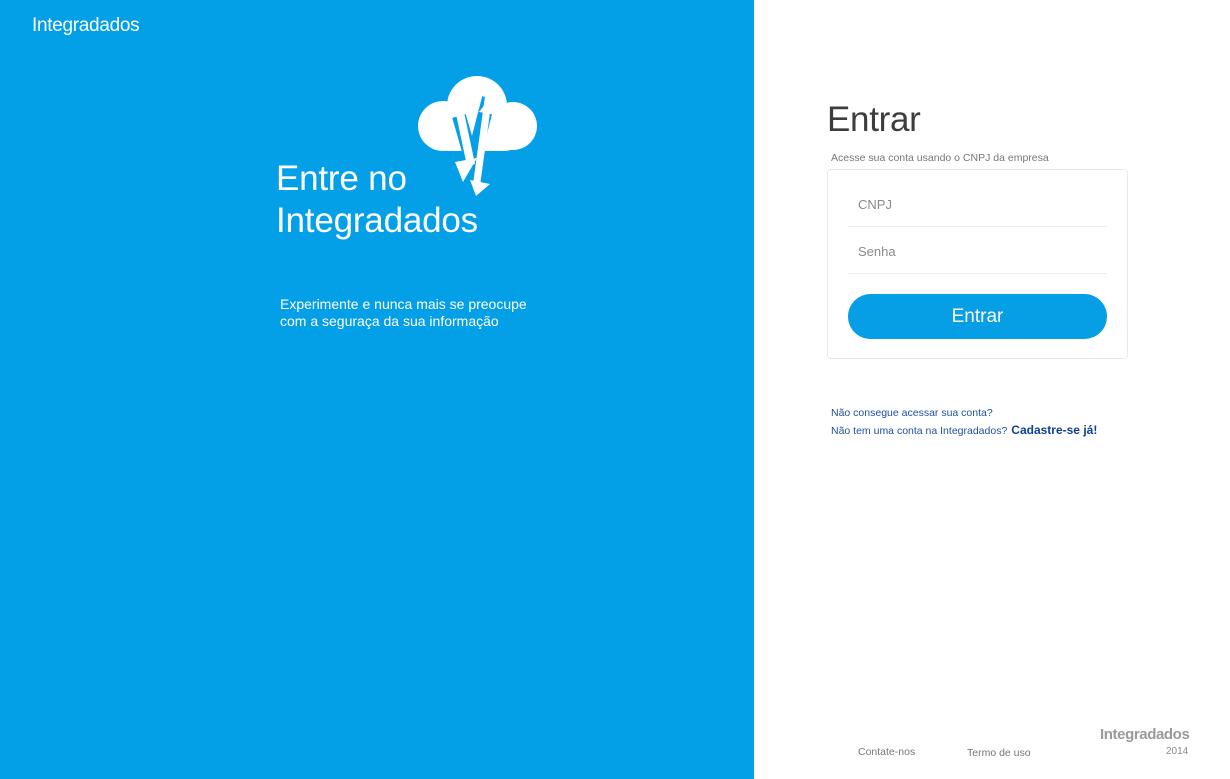 The image size is (1230, 779). I want to click on cloud-sync-icon, so click(477, 136).